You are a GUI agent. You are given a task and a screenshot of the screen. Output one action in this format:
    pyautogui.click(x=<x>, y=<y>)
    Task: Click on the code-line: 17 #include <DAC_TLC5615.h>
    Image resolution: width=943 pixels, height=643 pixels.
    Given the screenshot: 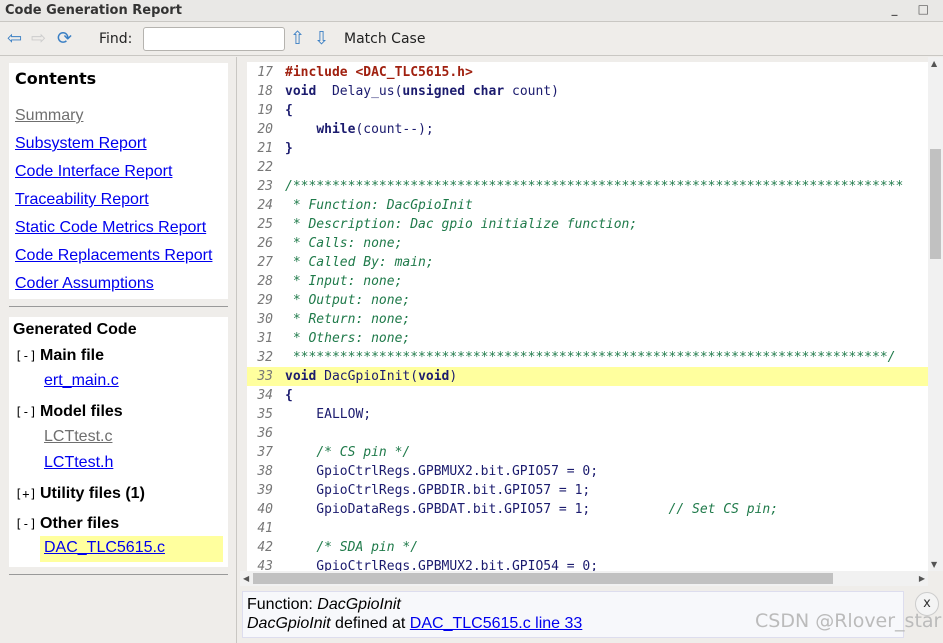 What is the action you would take?
    pyautogui.click(x=587, y=72)
    